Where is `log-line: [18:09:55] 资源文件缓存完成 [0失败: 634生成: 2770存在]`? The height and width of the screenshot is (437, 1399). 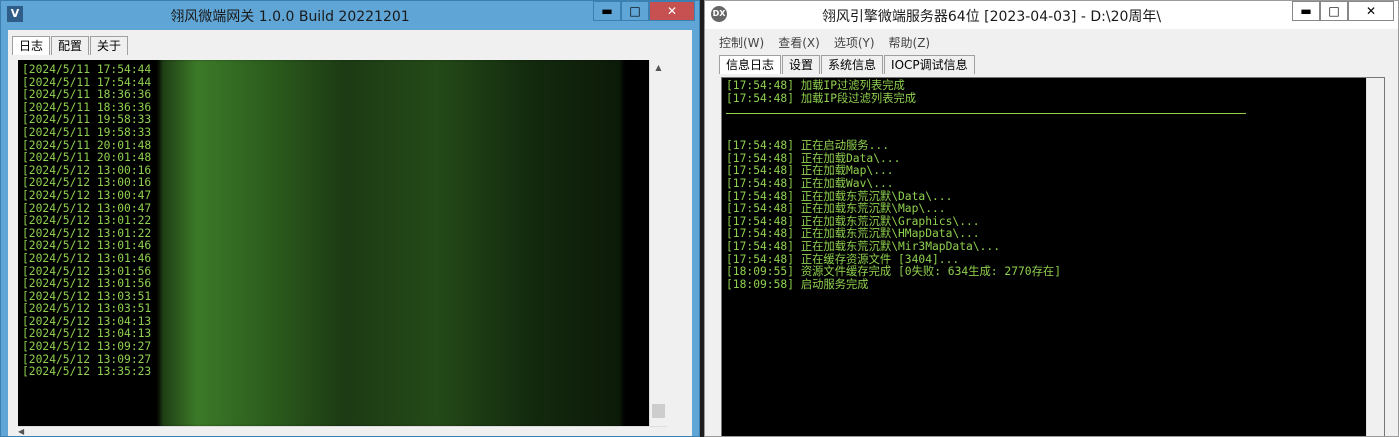 log-line: [18:09:55] 资源文件缓存完成 [0失败: 634生成: 2770存在] is located at coordinates (893, 272).